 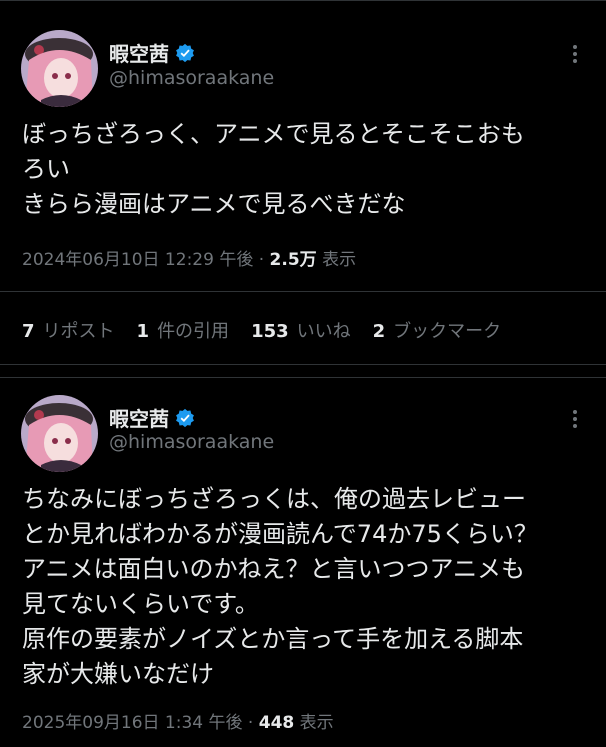 I want to click on divider, so click(x=303, y=291).